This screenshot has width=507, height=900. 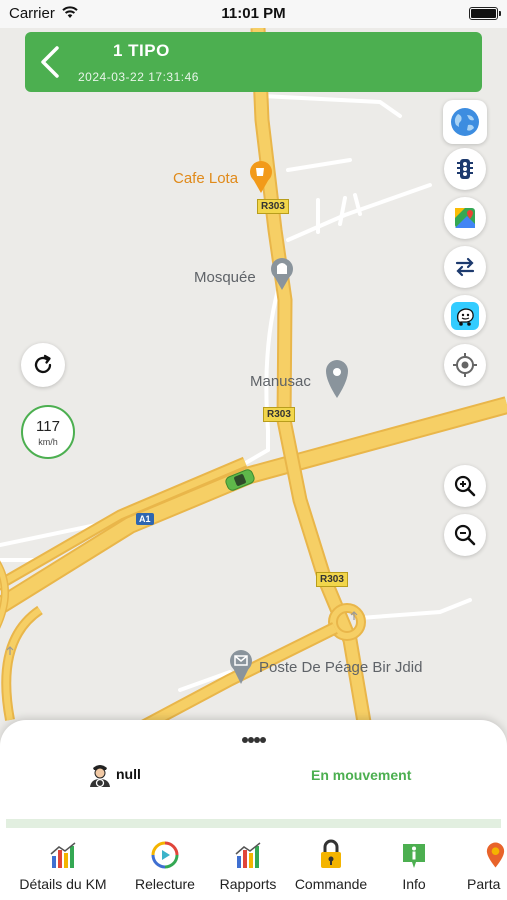 I want to click on tab-share: Parta, so click(x=484, y=865).